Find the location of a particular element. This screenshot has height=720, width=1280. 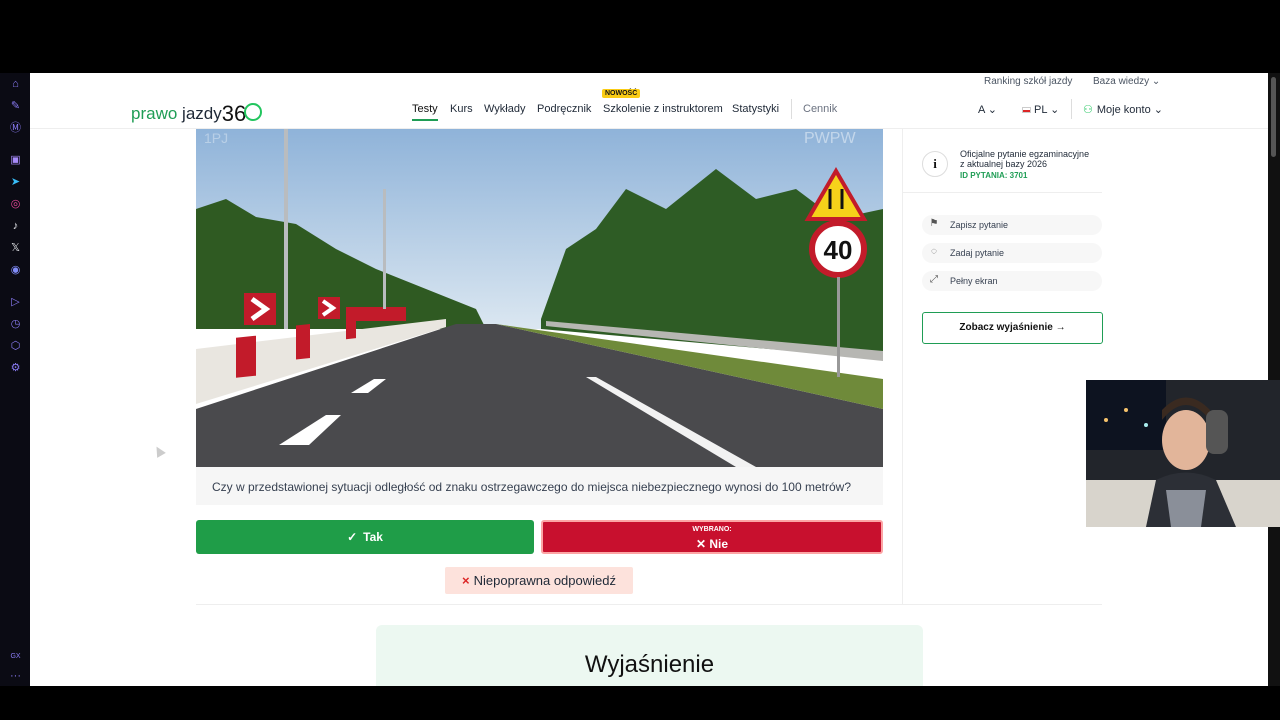

gx-label: GX is located at coordinates (15, 656).